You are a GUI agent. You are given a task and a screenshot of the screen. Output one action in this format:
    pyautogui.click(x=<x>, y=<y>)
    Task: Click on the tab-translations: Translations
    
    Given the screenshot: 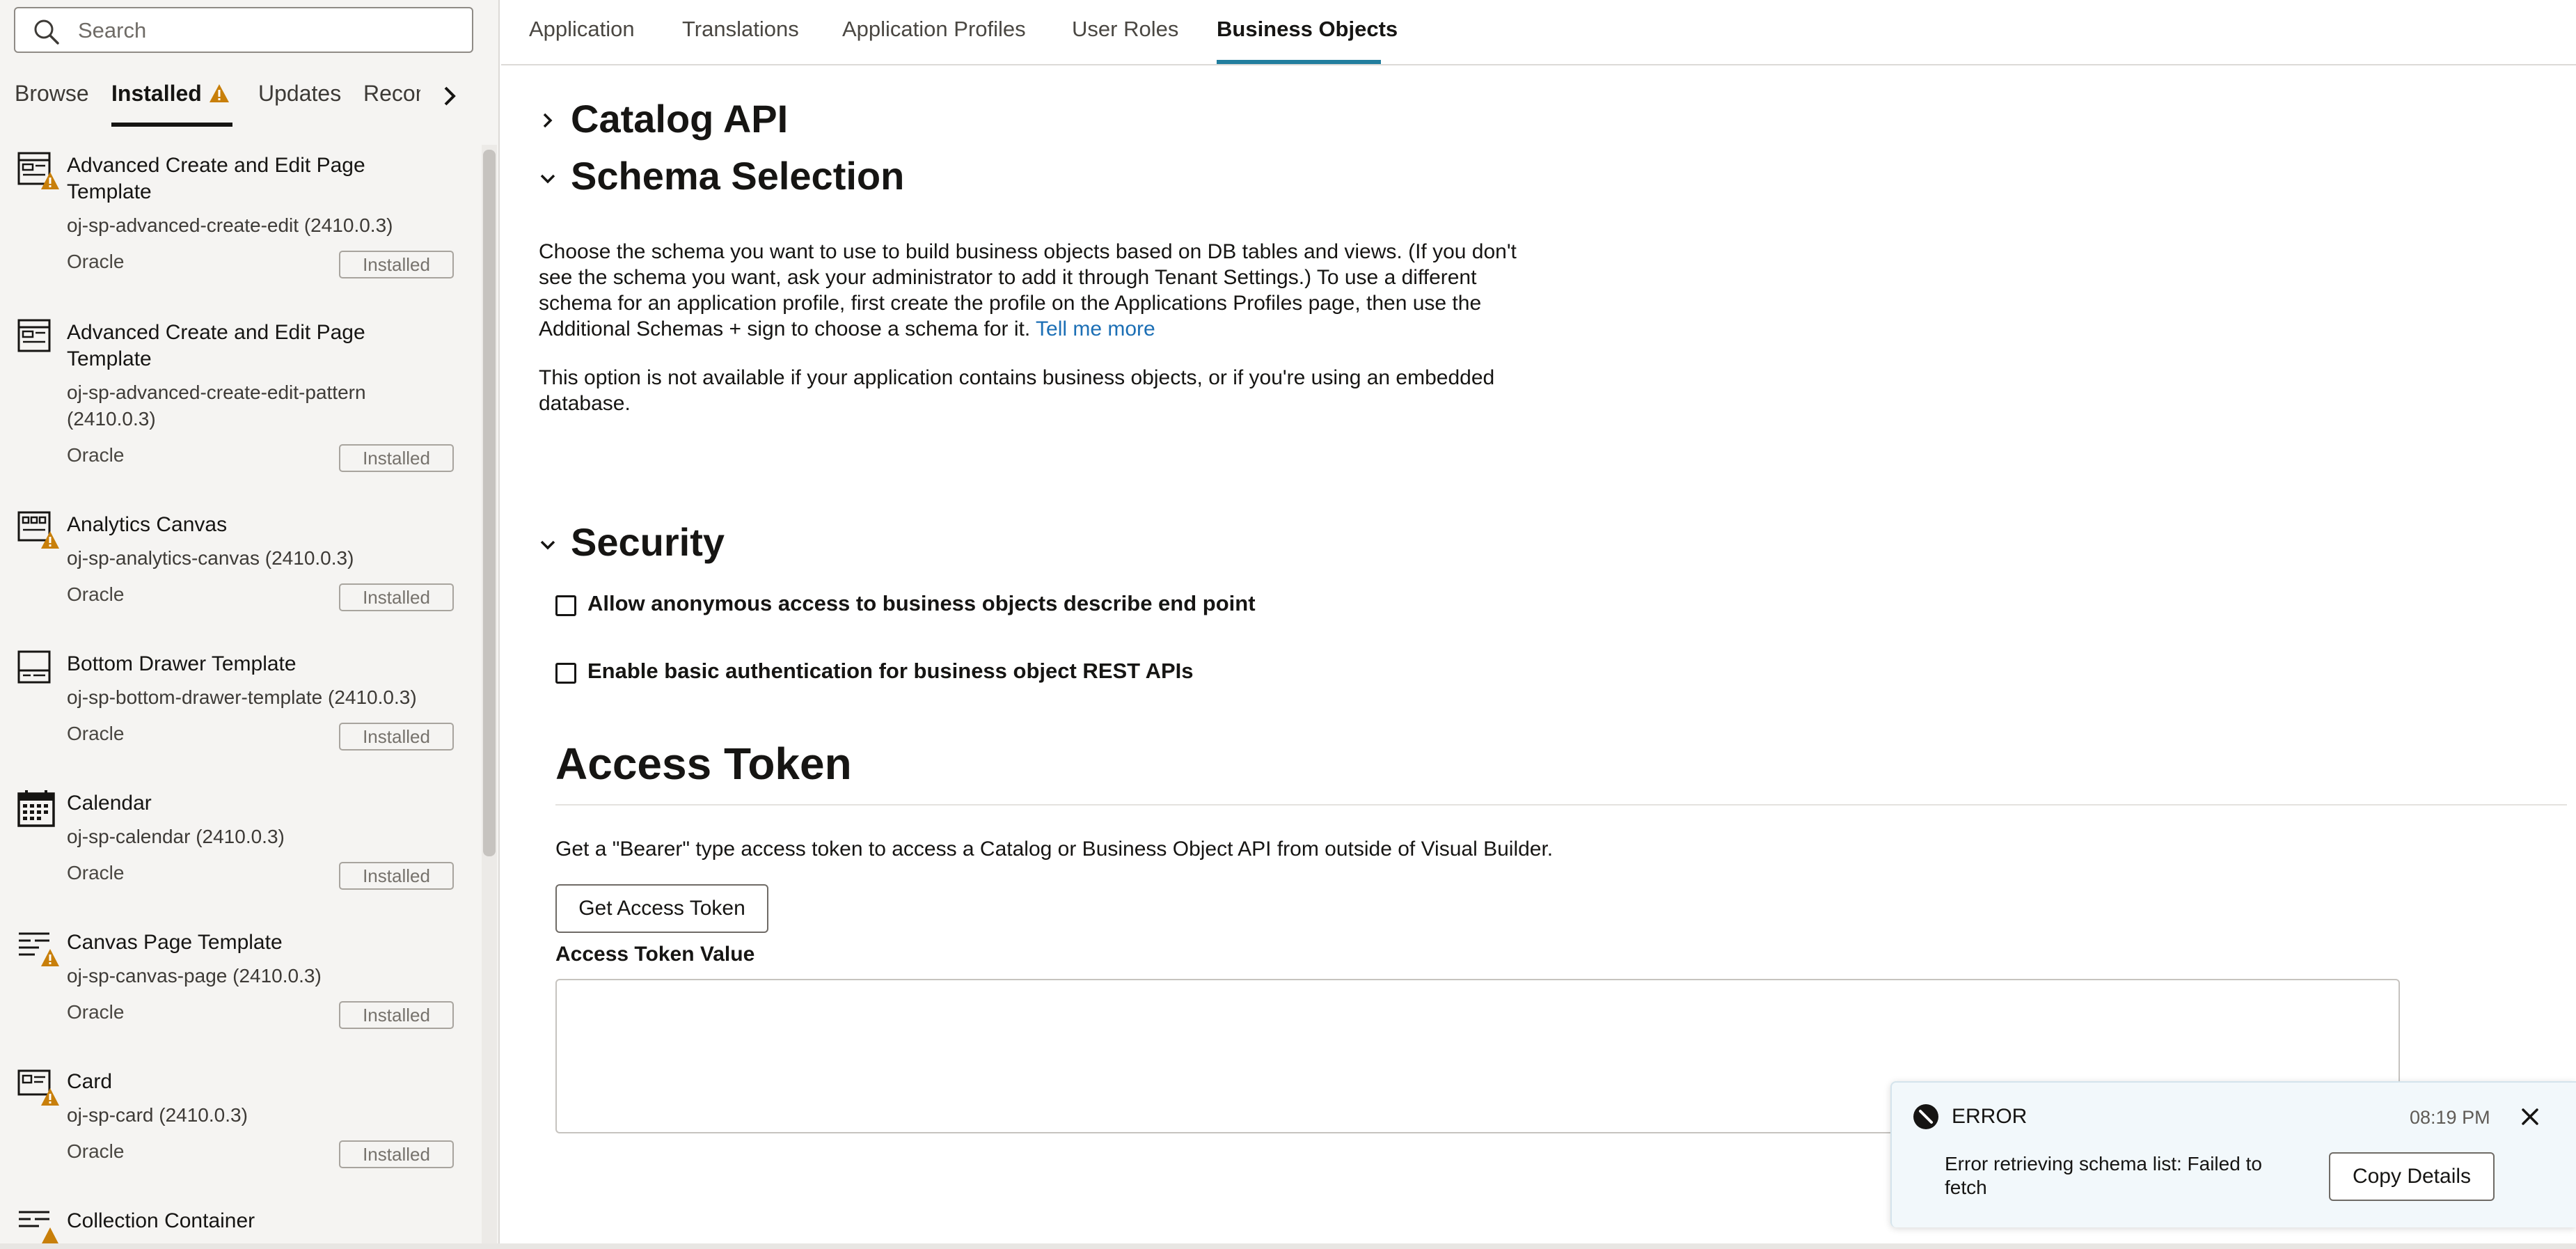 What is the action you would take?
    pyautogui.click(x=740, y=40)
    